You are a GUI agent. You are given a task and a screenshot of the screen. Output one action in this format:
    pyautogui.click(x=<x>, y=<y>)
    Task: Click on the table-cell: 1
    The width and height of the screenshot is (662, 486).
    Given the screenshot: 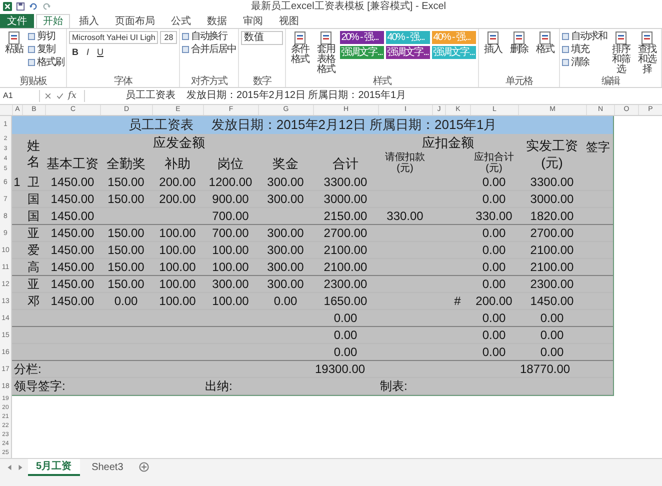 What is the action you would take?
    pyautogui.click(x=17, y=182)
    